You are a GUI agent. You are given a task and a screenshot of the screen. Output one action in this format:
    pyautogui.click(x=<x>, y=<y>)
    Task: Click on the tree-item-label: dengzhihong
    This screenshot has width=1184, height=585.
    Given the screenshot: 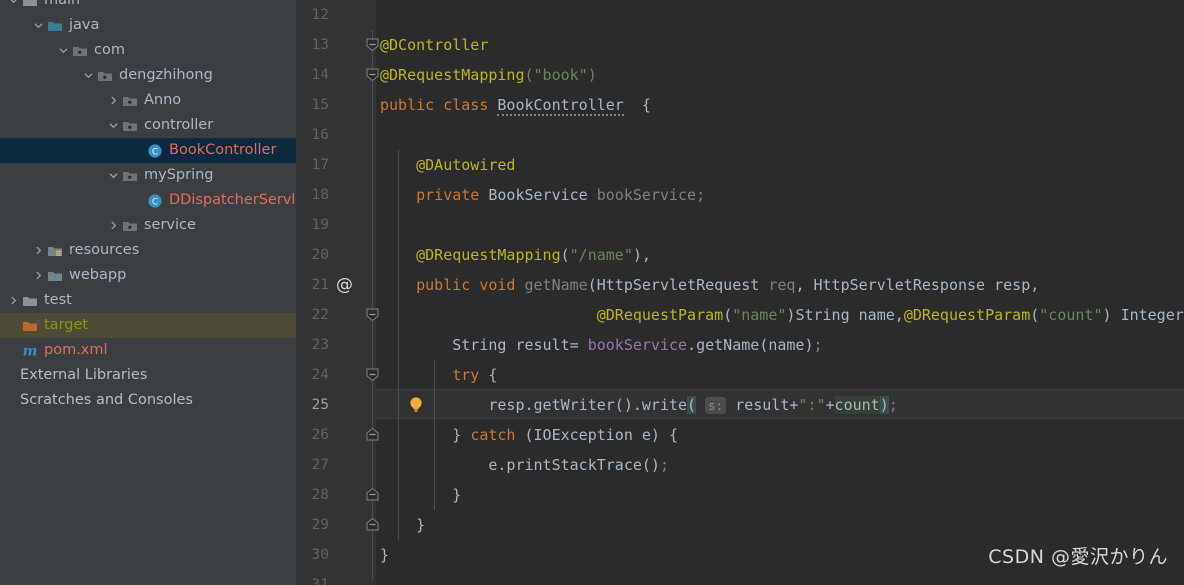 What is the action you would take?
    pyautogui.click(x=166, y=75)
    